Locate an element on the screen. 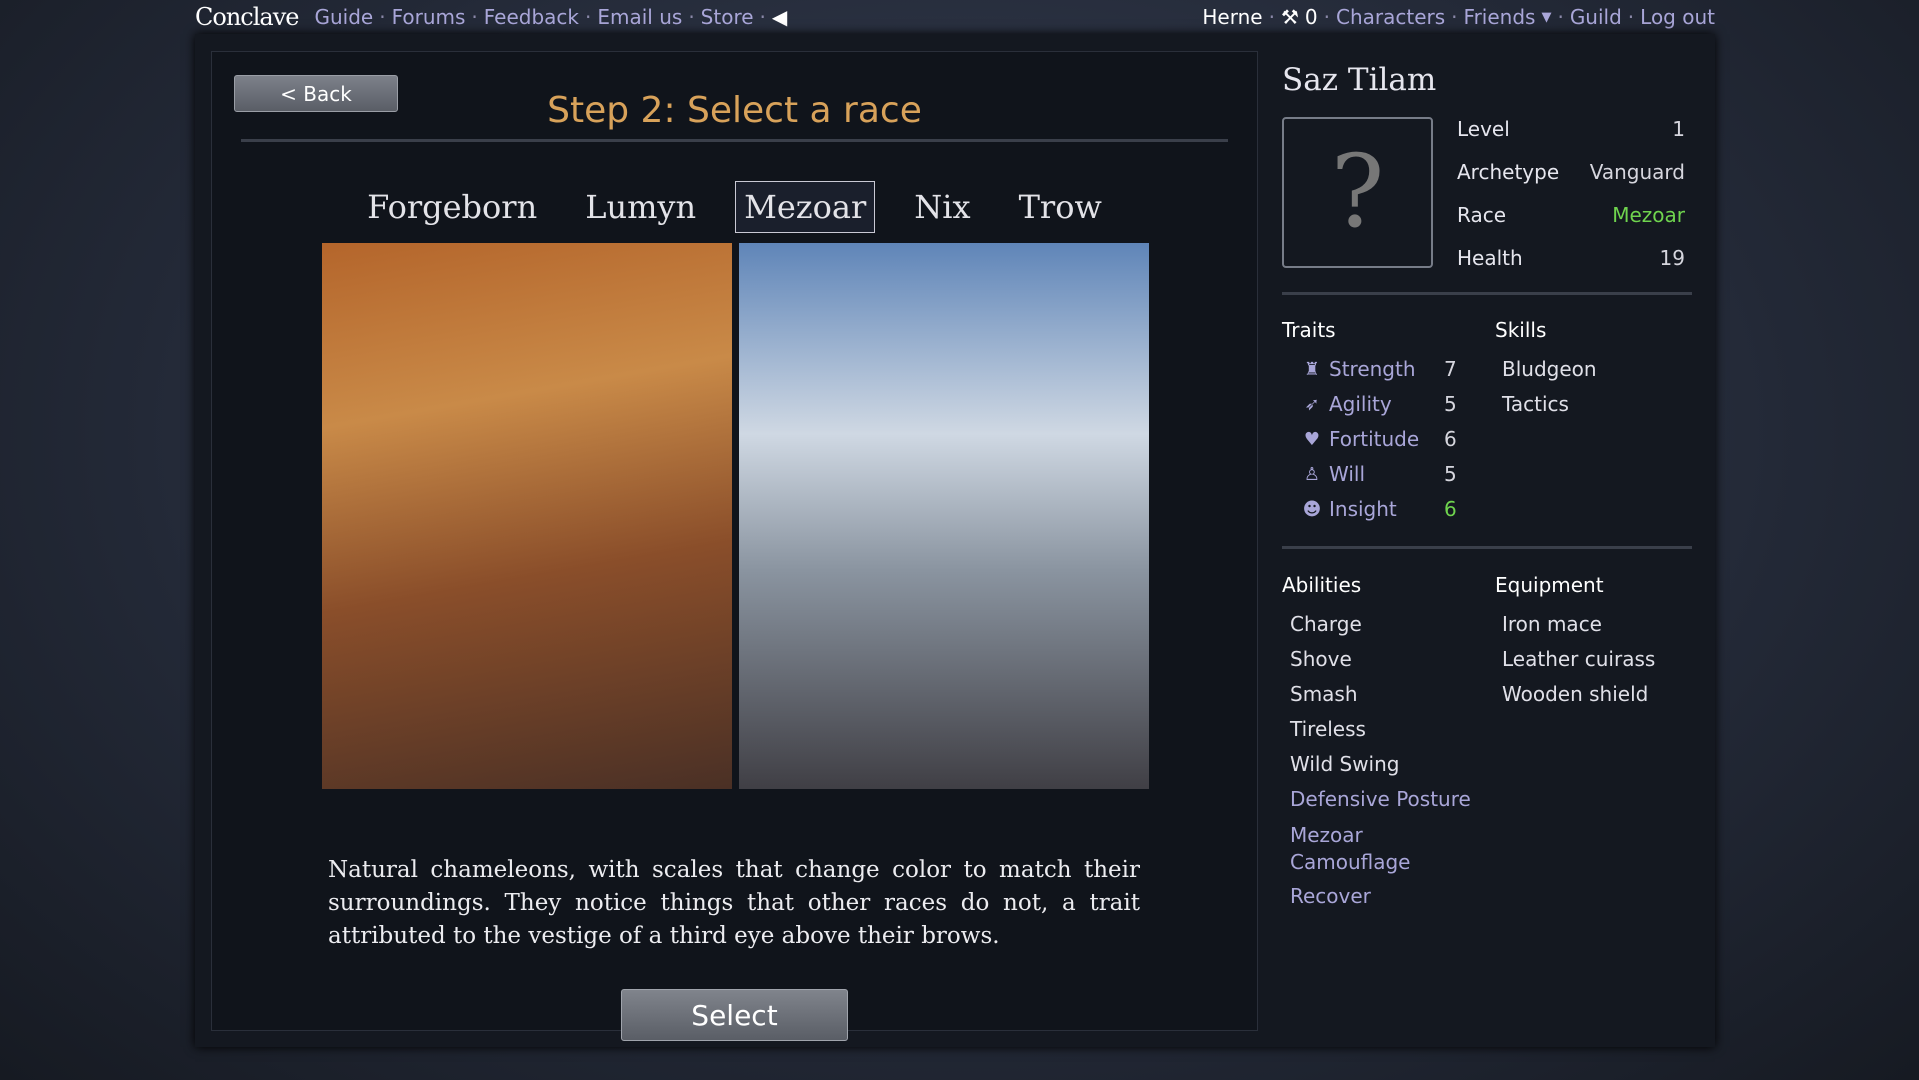 The image size is (1919, 1080). nav-friends: Friends is located at coordinates (1500, 17).